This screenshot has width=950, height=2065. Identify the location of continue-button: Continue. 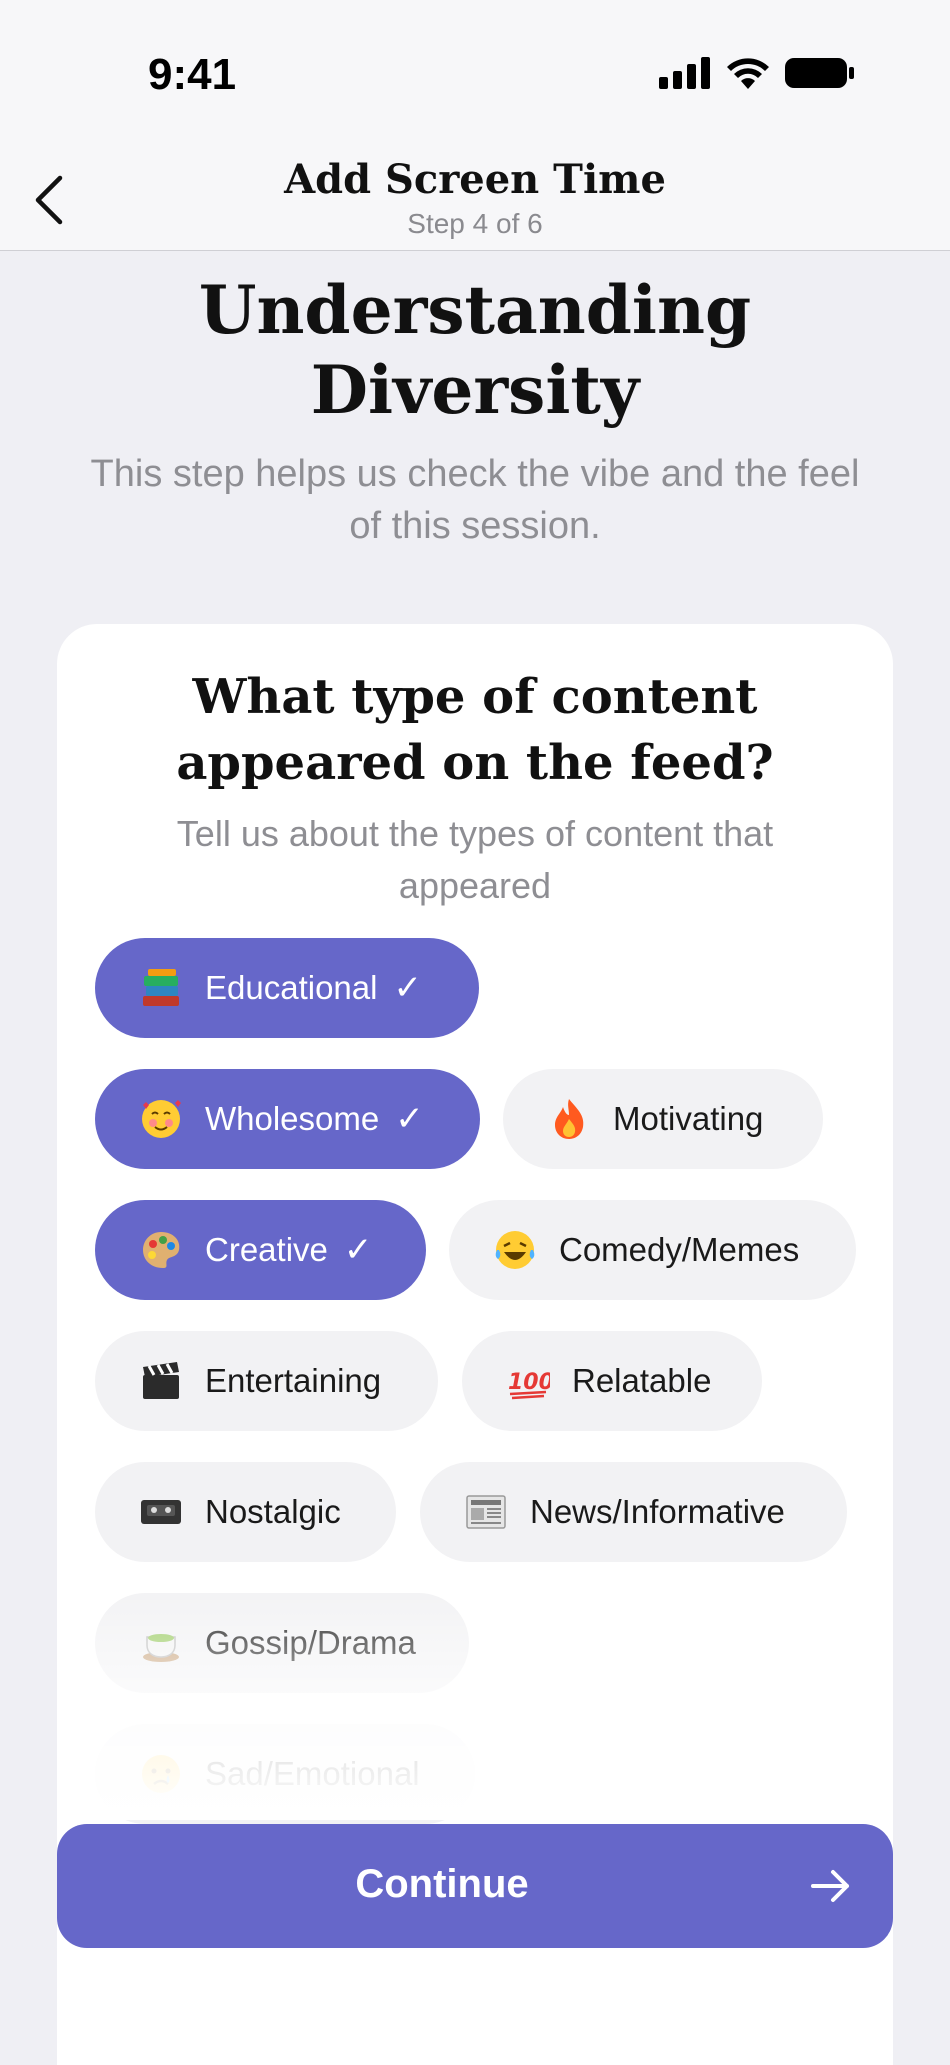
(475, 1886).